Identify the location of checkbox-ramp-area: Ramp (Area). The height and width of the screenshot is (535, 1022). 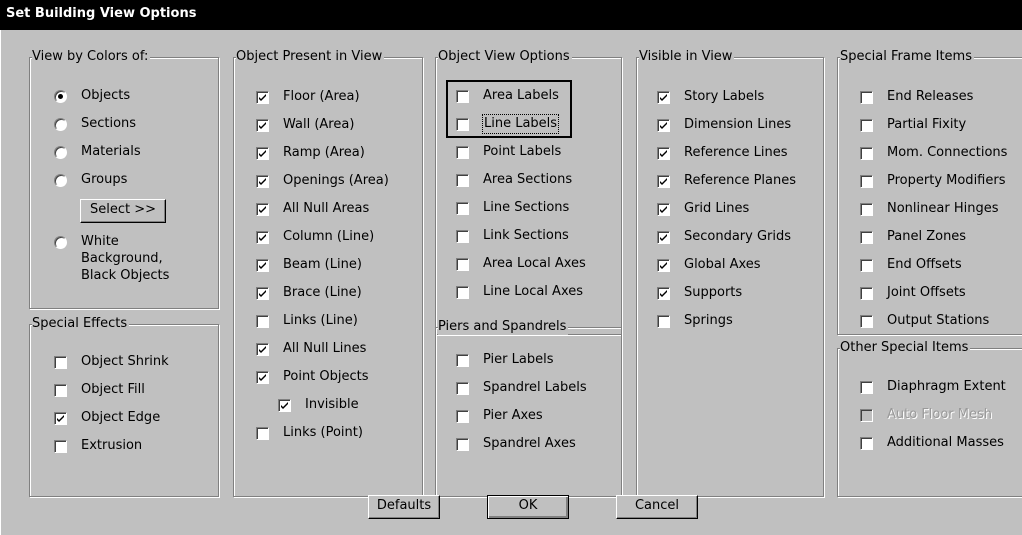
(310, 153).